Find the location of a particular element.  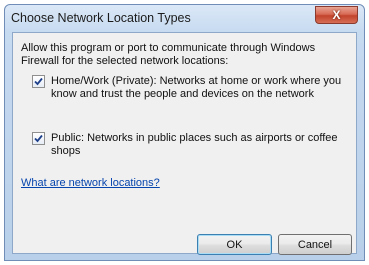

network-locations-help-link: What are network locations? is located at coordinates (90, 183).